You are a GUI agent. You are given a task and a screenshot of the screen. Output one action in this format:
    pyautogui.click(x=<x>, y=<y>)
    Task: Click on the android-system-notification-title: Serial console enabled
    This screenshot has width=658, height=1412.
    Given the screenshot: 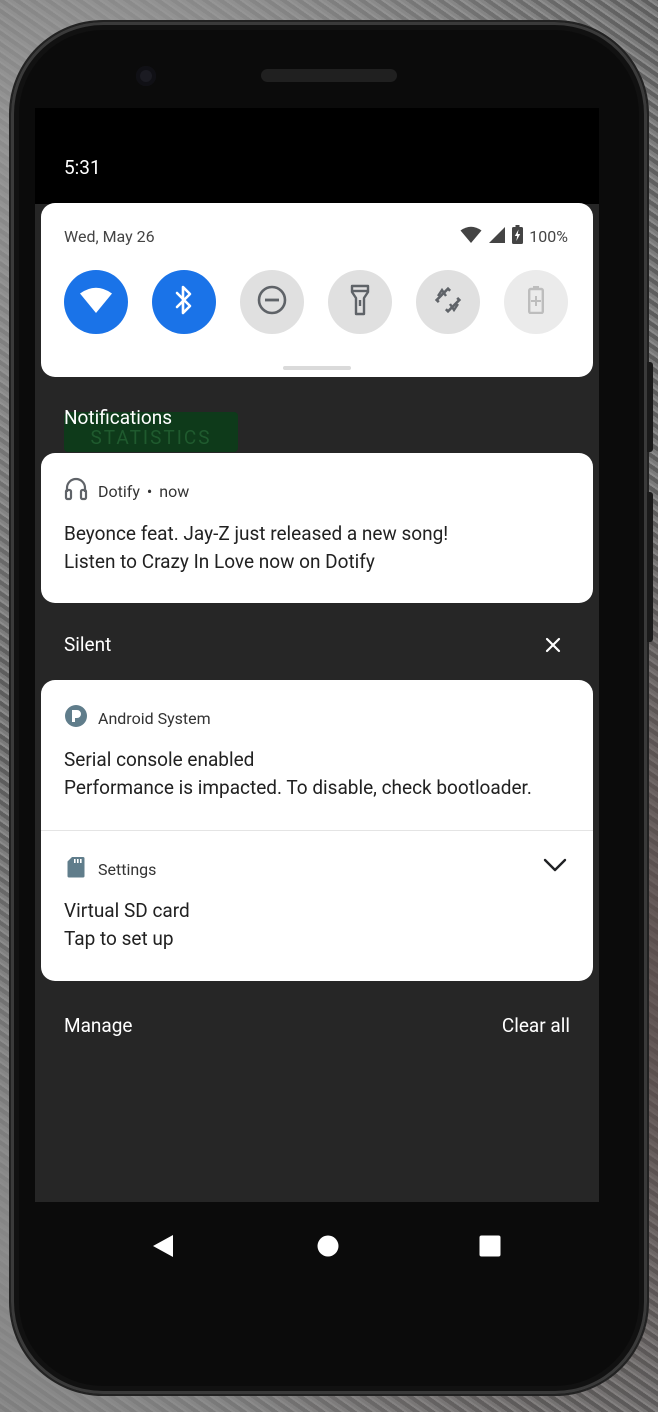 What is the action you would take?
    pyautogui.click(x=159, y=759)
    